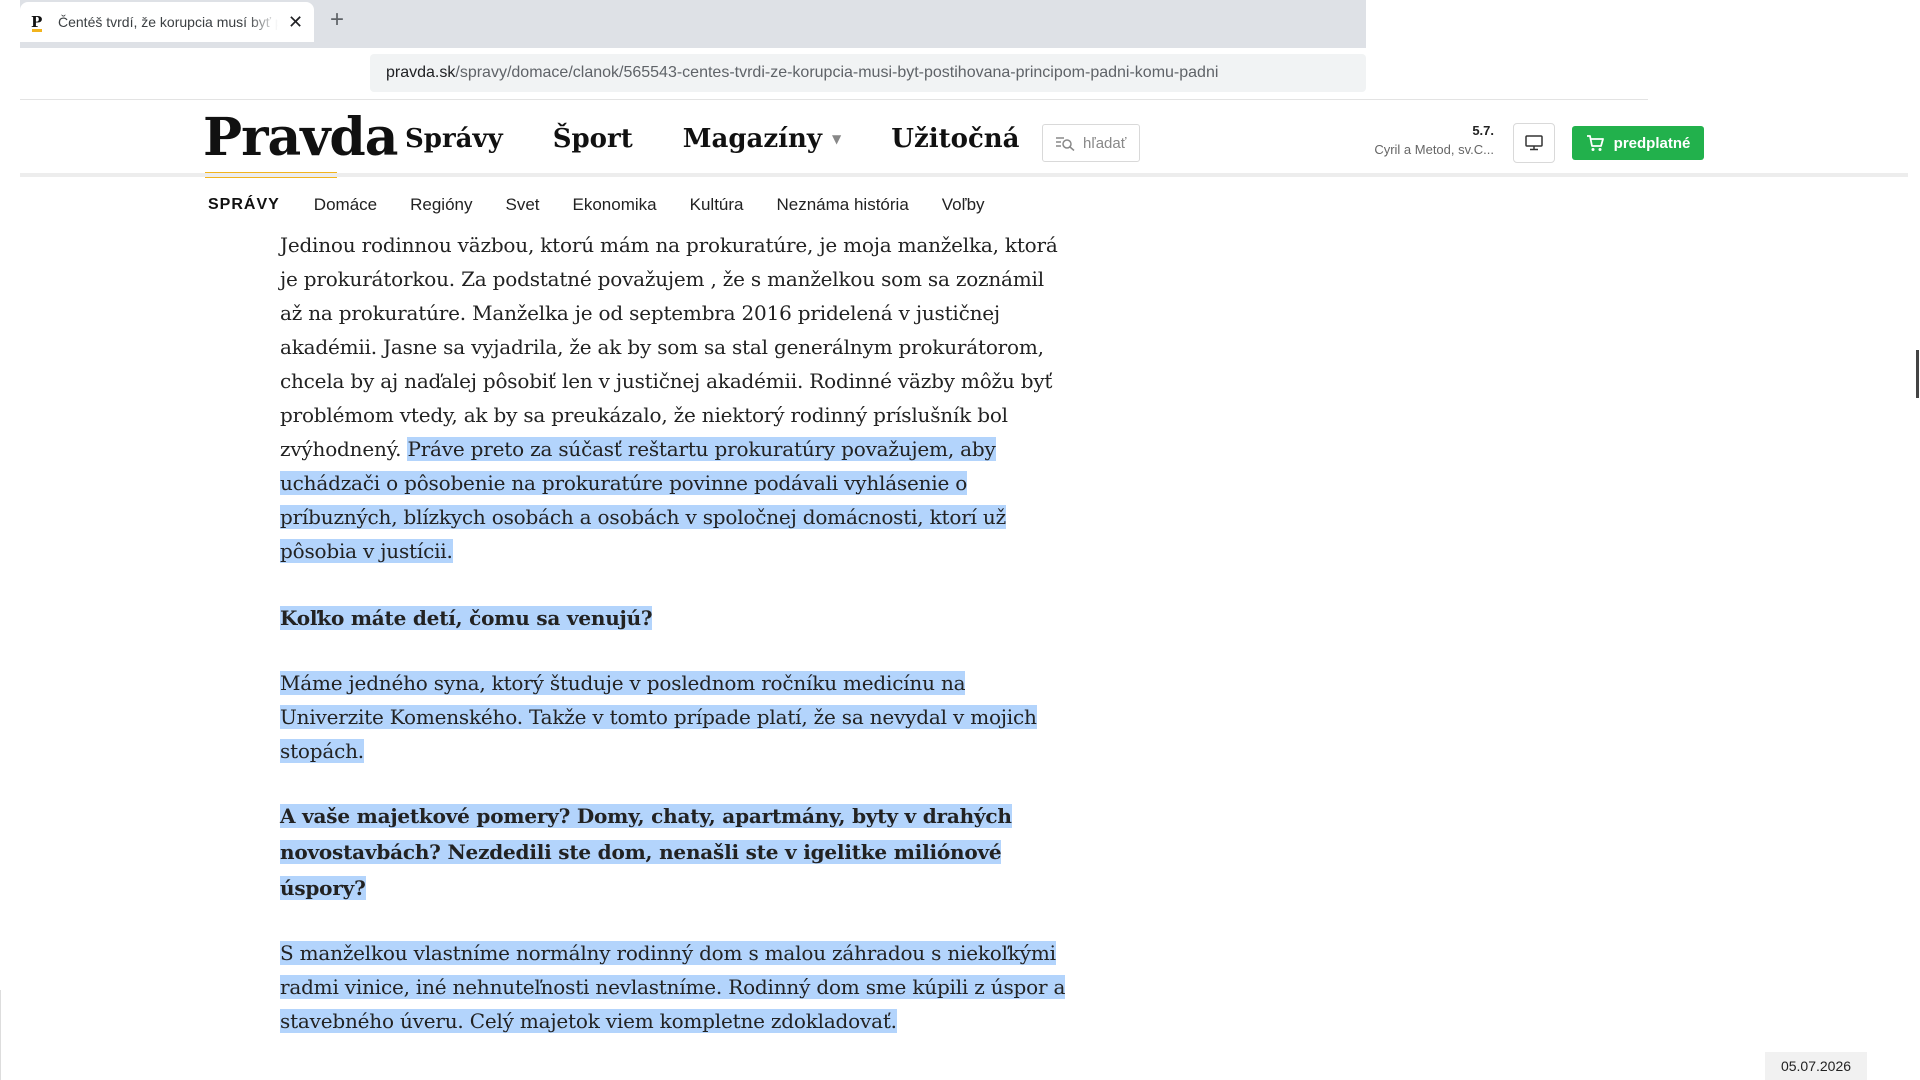 The width and height of the screenshot is (1920, 1080). I want to click on section-nav-ekonomika: Ekonomika, so click(615, 205).